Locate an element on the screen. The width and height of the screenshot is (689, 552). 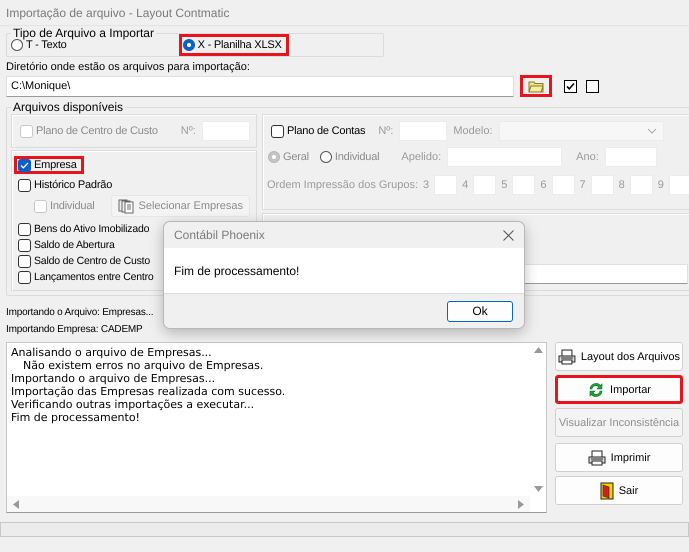
group-number: 7 is located at coordinates (583, 185).